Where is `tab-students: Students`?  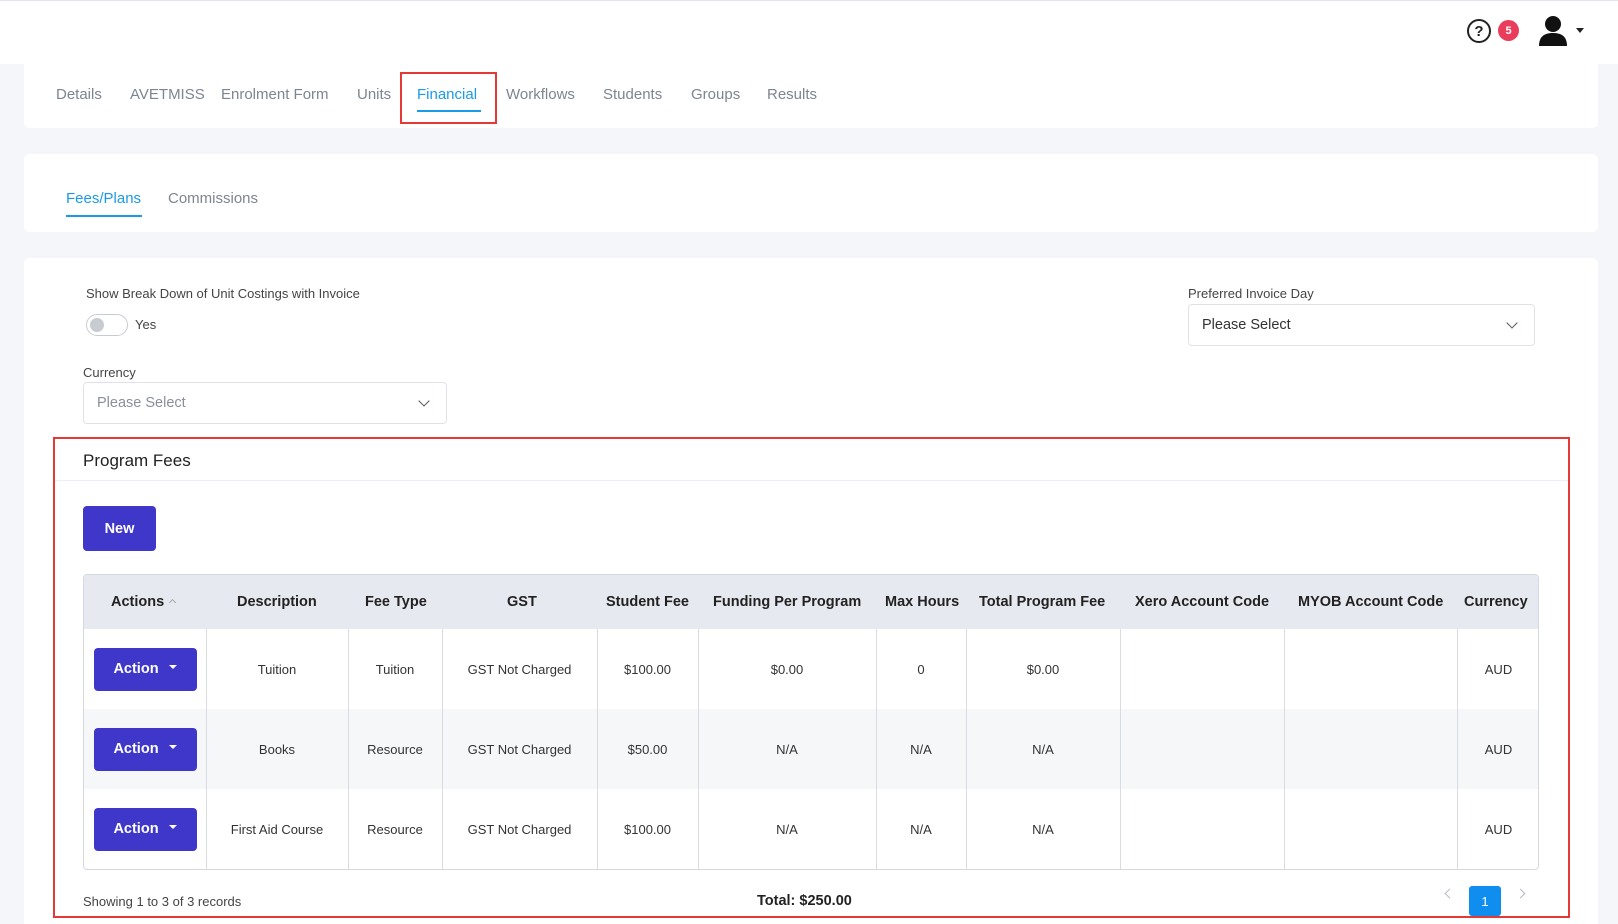 tab-students: Students is located at coordinates (632, 94).